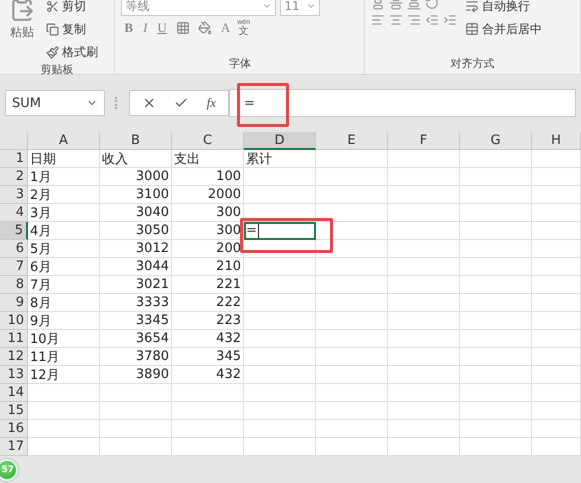  What do you see at coordinates (14, 447) in the screenshot?
I see `row-header: 17` at bounding box center [14, 447].